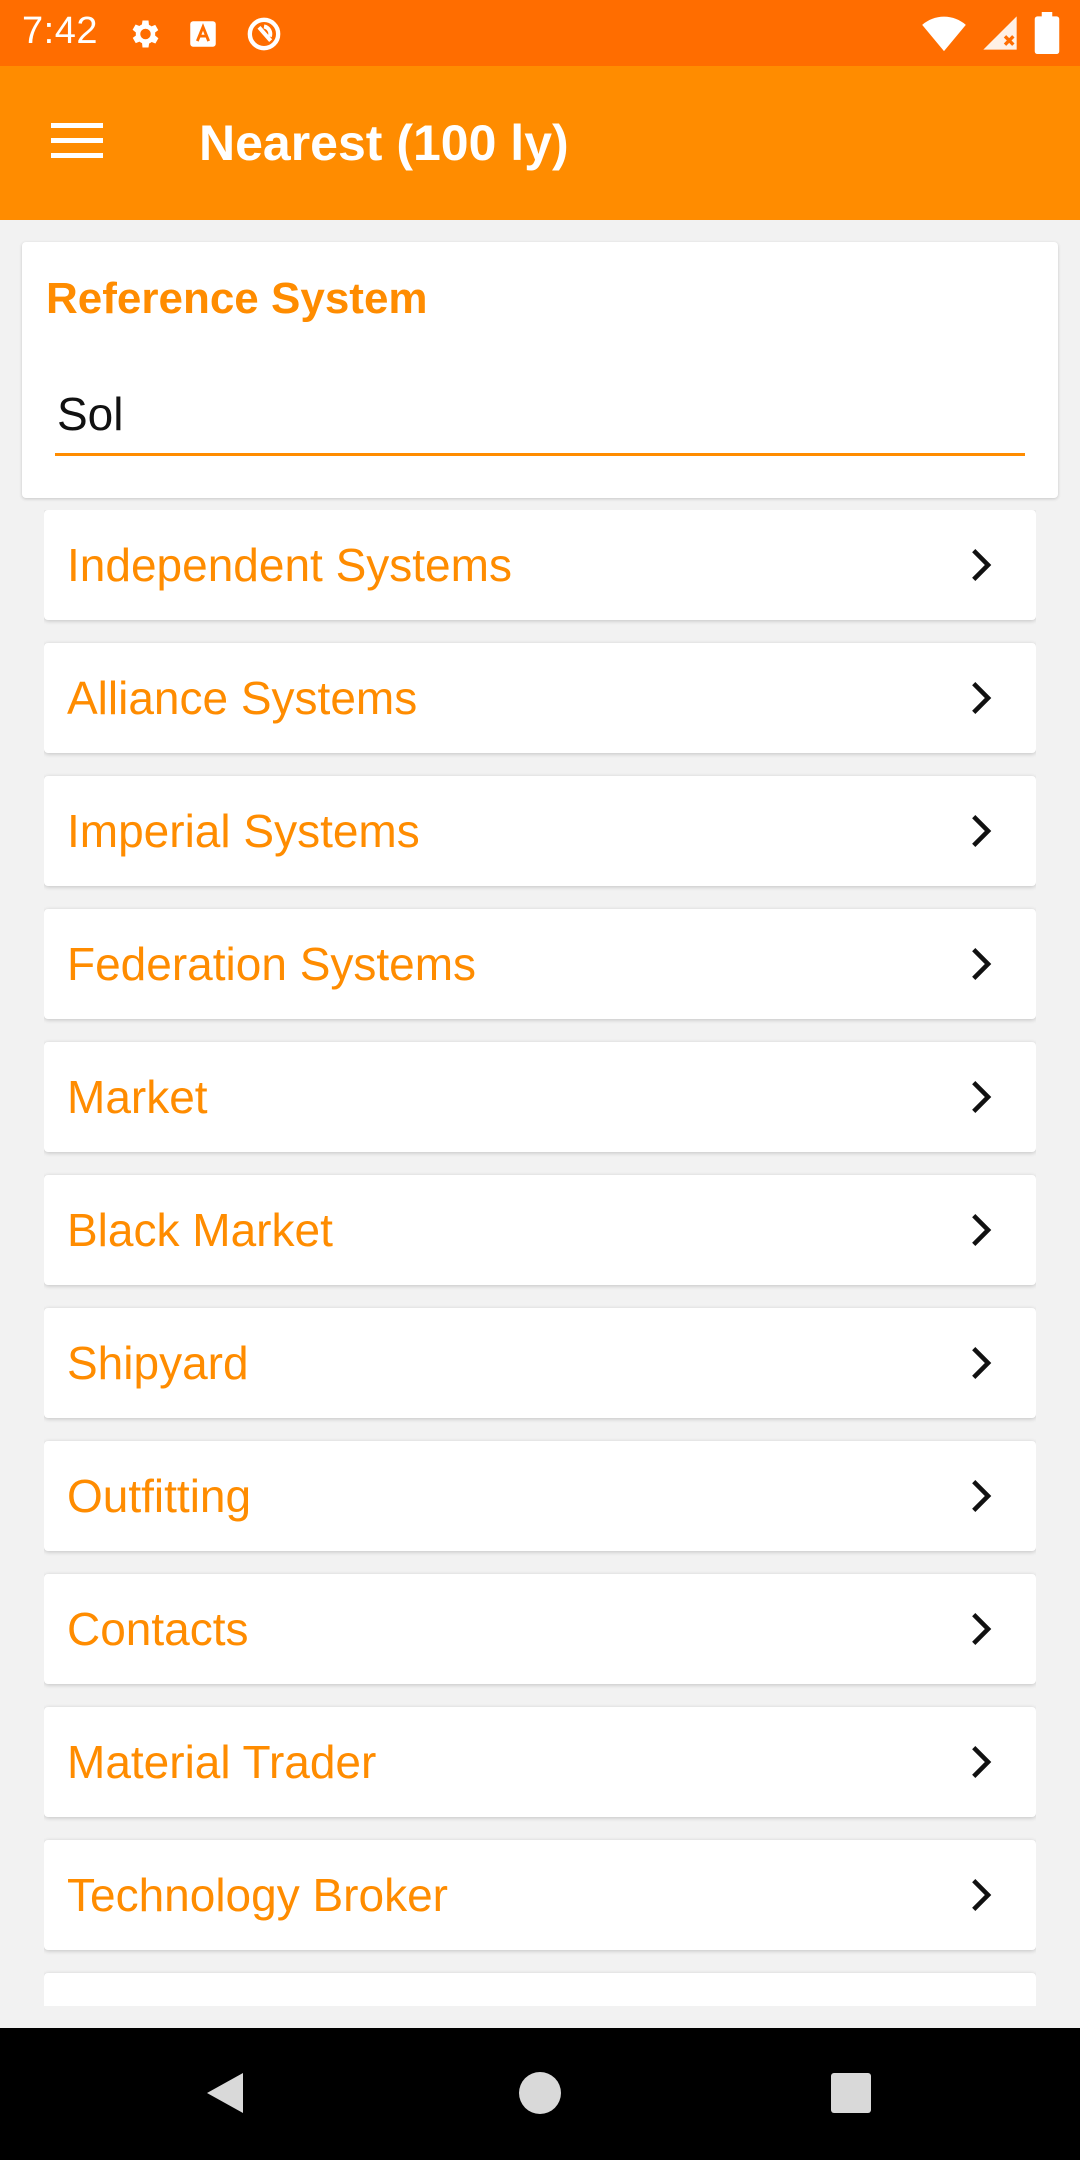 This screenshot has width=1080, height=2160. Describe the element at coordinates (540, 419) in the screenshot. I see `reference-system-input` at that location.